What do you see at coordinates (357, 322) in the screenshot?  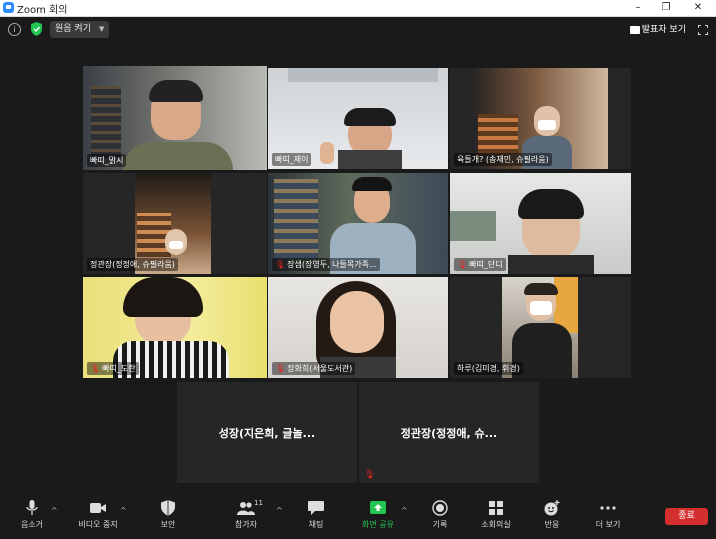 I see `participant-face` at bounding box center [357, 322].